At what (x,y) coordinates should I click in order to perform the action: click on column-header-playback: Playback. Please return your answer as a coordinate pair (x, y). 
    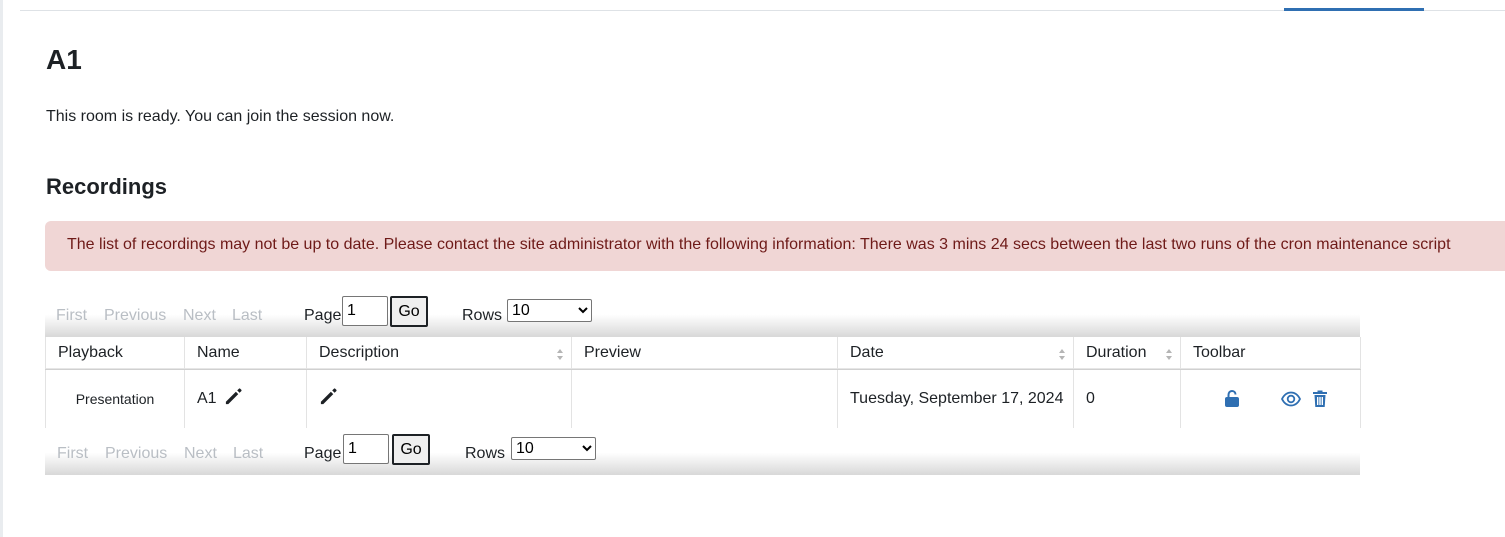
    Looking at the image, I should click on (115, 353).